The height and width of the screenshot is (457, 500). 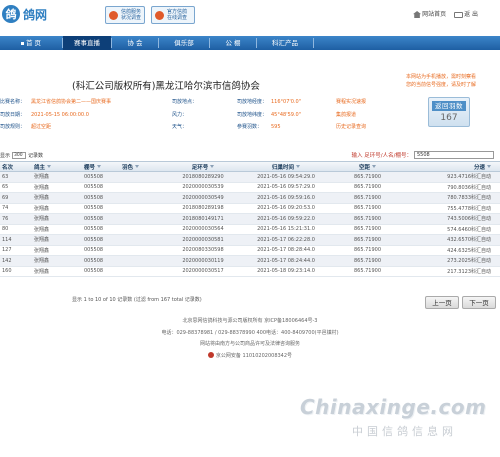 What do you see at coordinates (13, 114) in the screenshot?
I see `release-date-label: 司放日期：` at bounding box center [13, 114].